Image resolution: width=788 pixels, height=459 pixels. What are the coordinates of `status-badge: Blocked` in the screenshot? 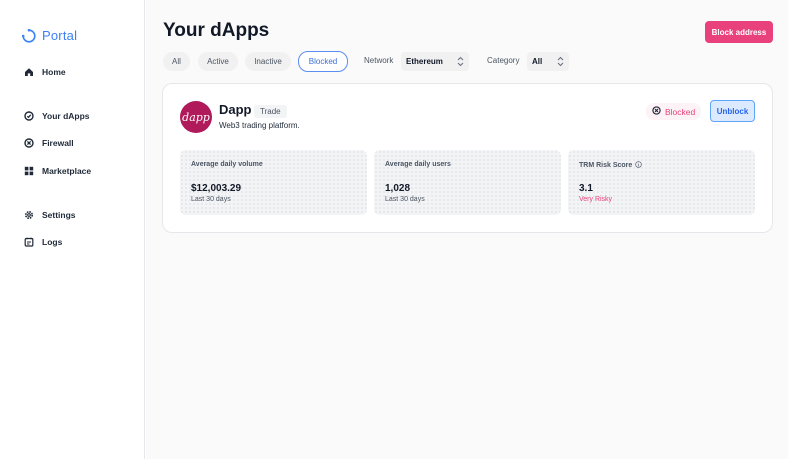 It's located at (674, 111).